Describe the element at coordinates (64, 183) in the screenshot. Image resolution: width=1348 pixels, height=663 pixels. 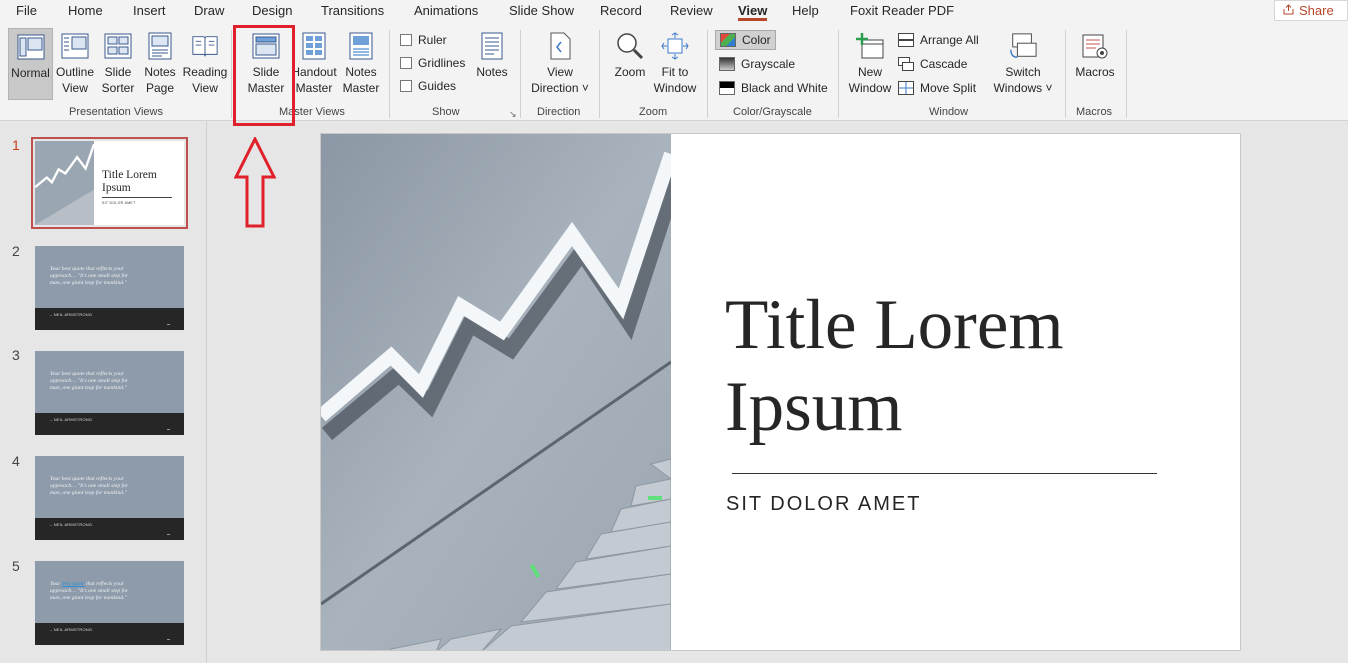
I see `thumb-staircase-image` at that location.